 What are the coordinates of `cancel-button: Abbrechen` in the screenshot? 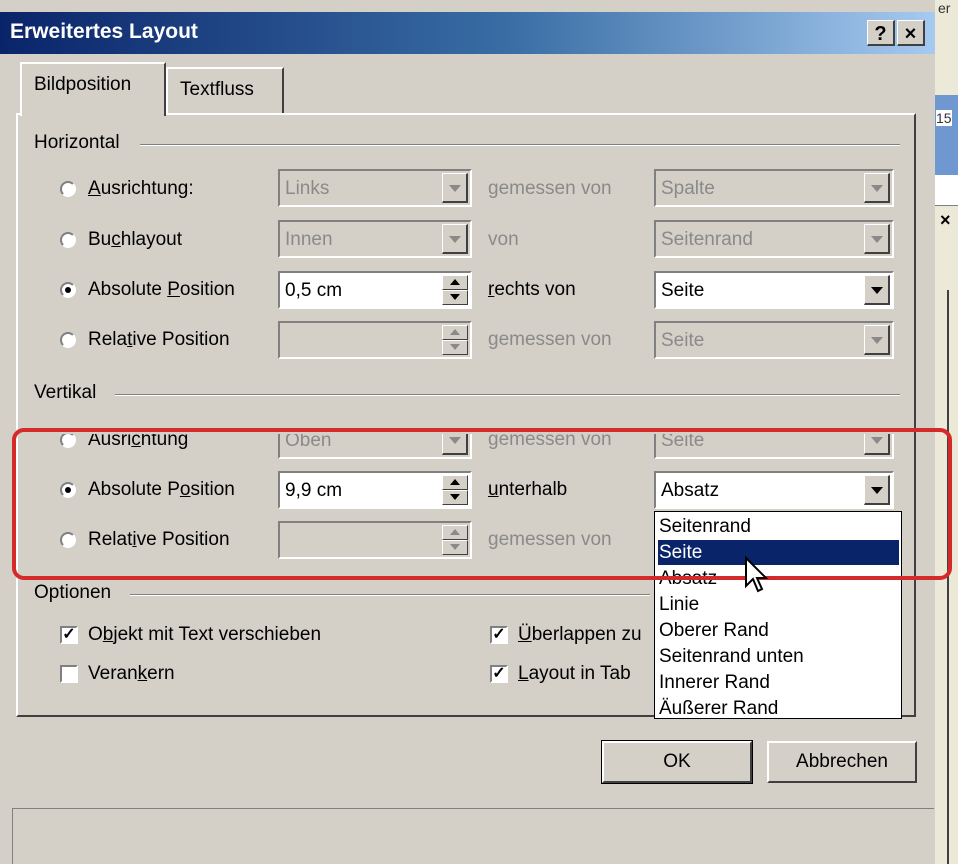 It's located at (842, 762).